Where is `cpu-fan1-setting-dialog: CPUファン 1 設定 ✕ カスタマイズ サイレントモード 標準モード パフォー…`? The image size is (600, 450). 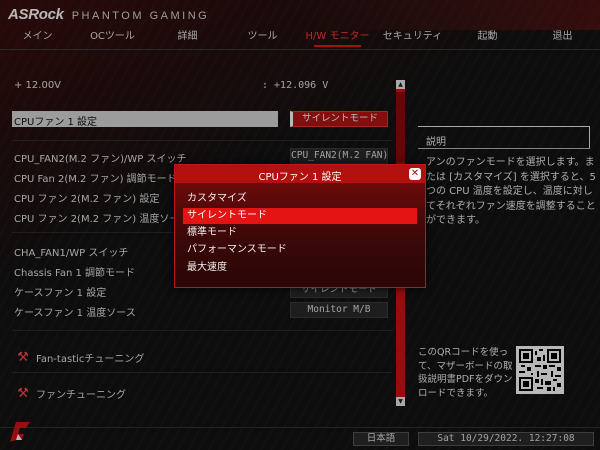
cpu-fan1-setting-dialog: CPUファン 1 設定 ✕ カスタマイズ サイレントモード 標準モード パフォー… is located at coordinates (300, 226).